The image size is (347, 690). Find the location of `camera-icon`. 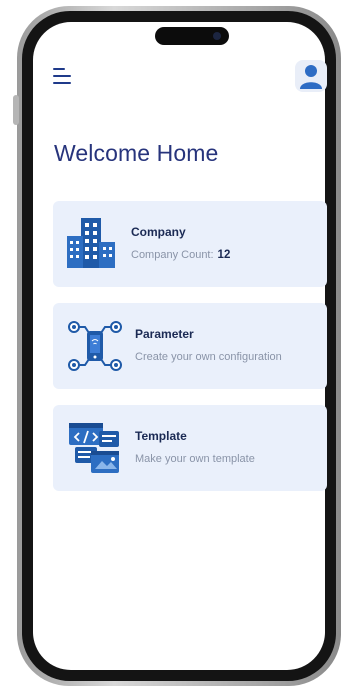

camera-icon is located at coordinates (217, 36).